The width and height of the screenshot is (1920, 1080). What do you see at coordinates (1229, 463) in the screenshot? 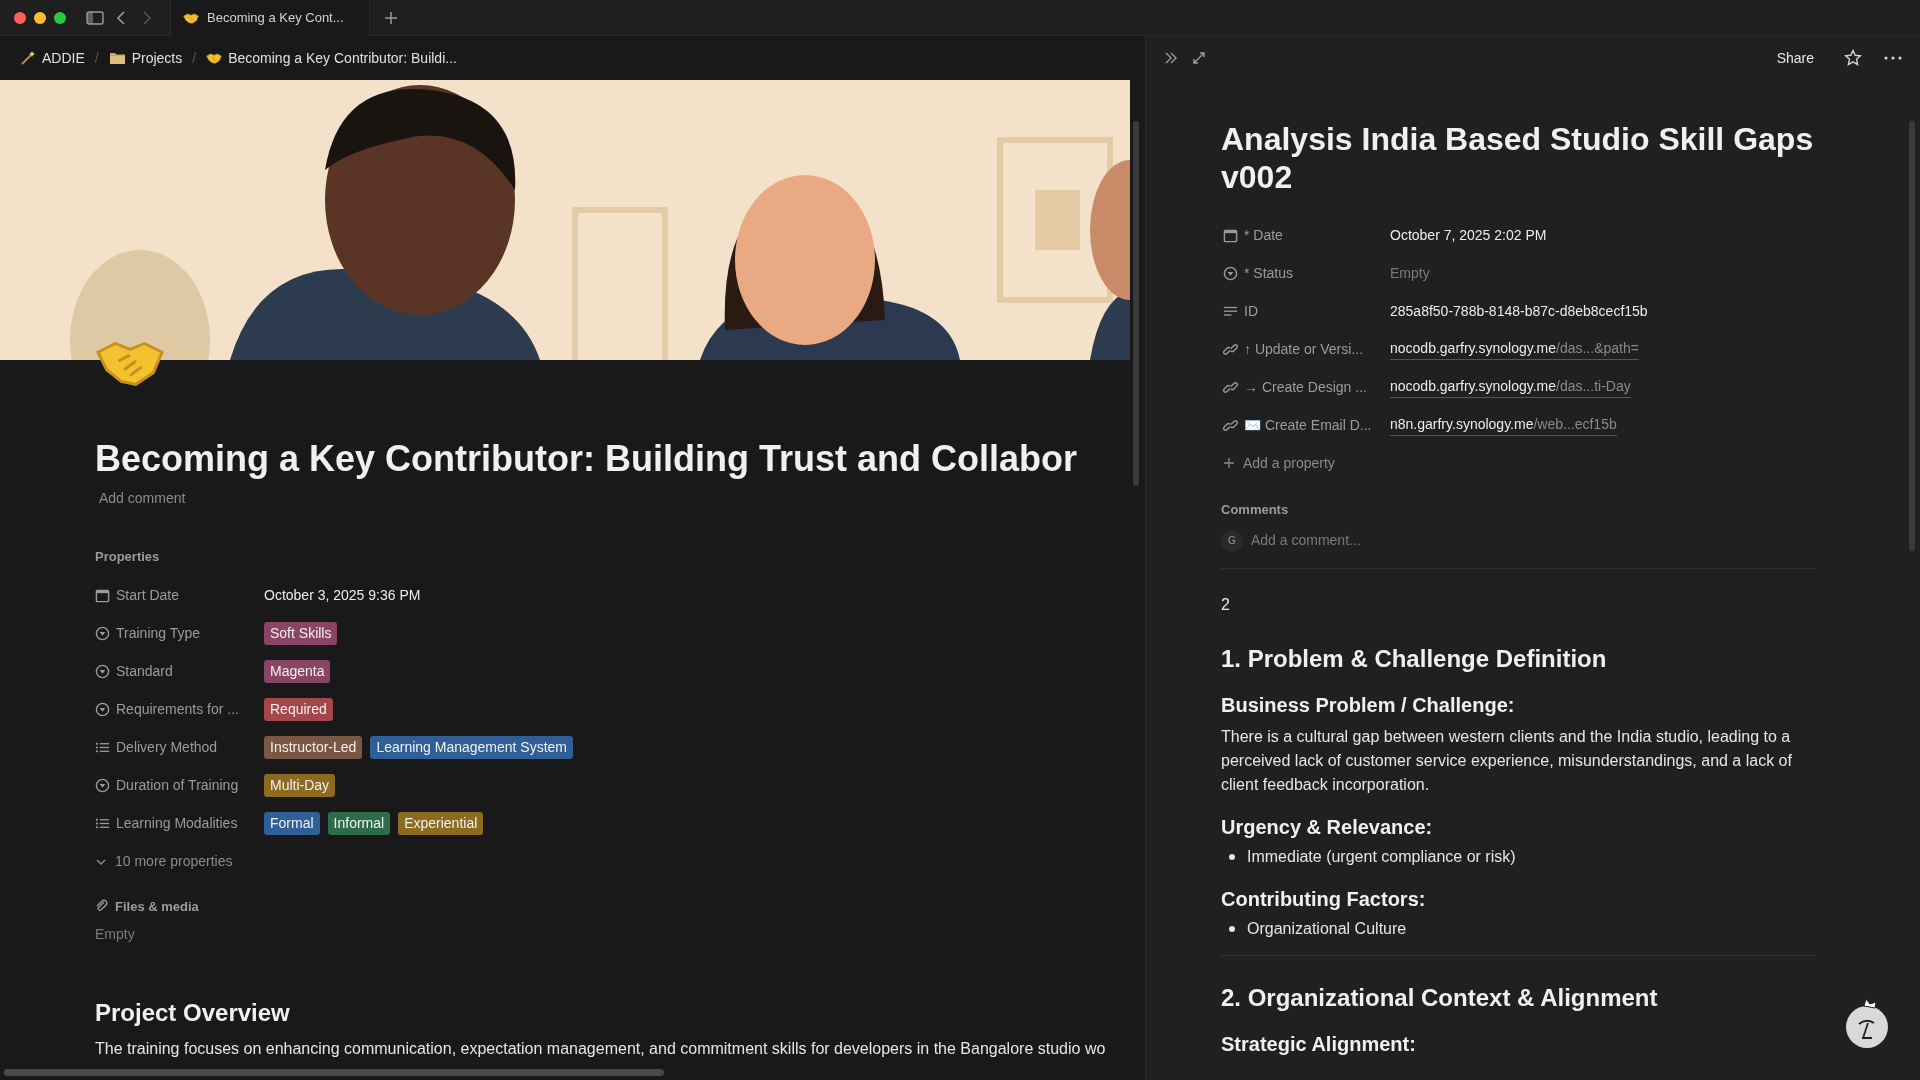
I see `plus-icon` at bounding box center [1229, 463].